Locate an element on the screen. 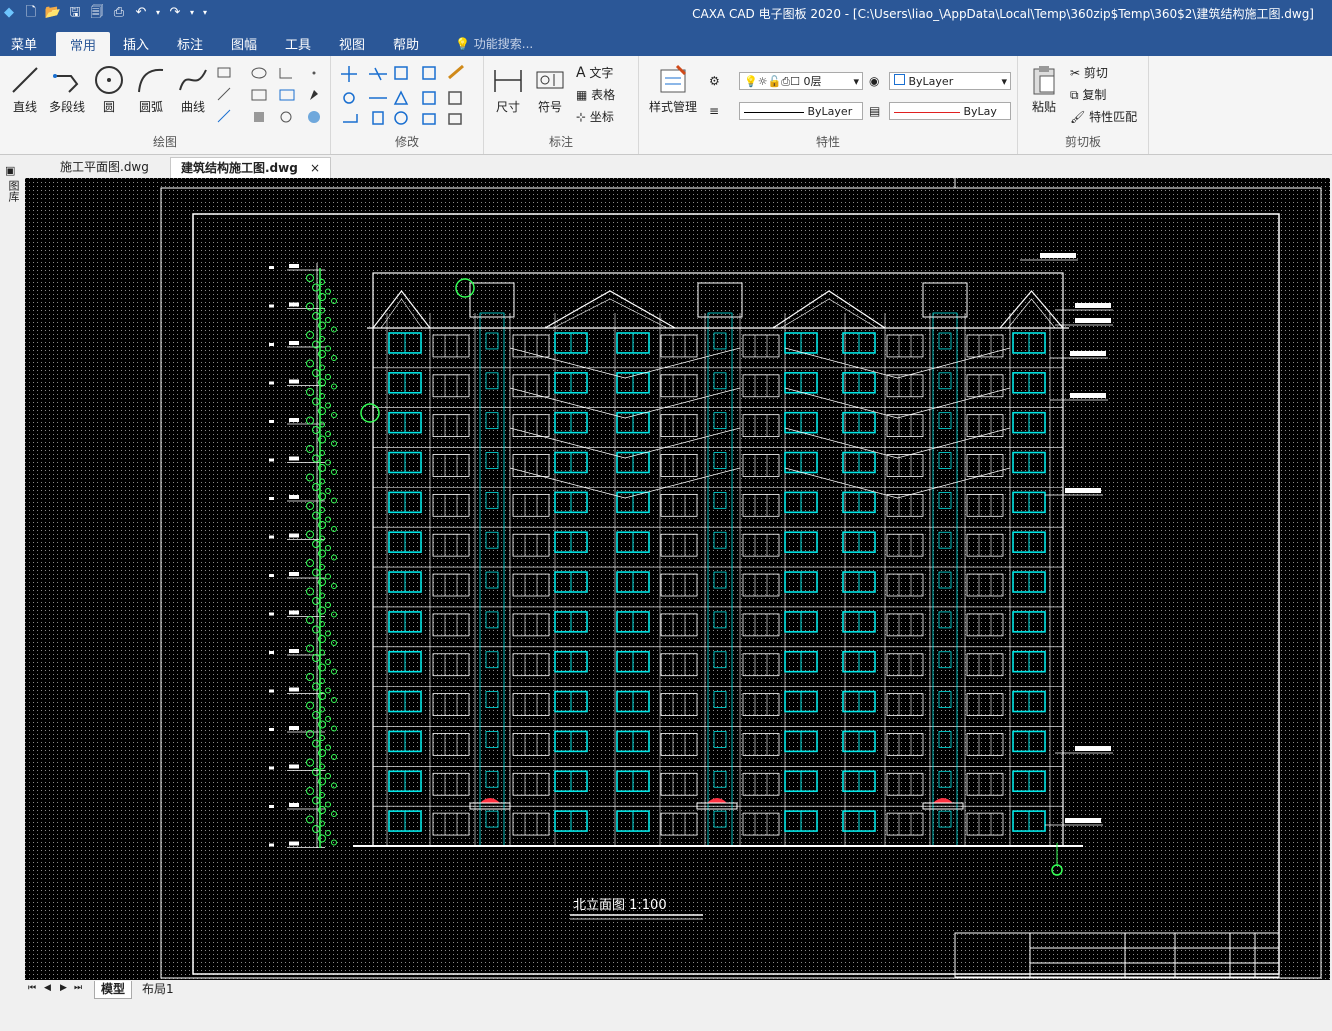  menu-tab-common: 常用 is located at coordinates (83, 45).